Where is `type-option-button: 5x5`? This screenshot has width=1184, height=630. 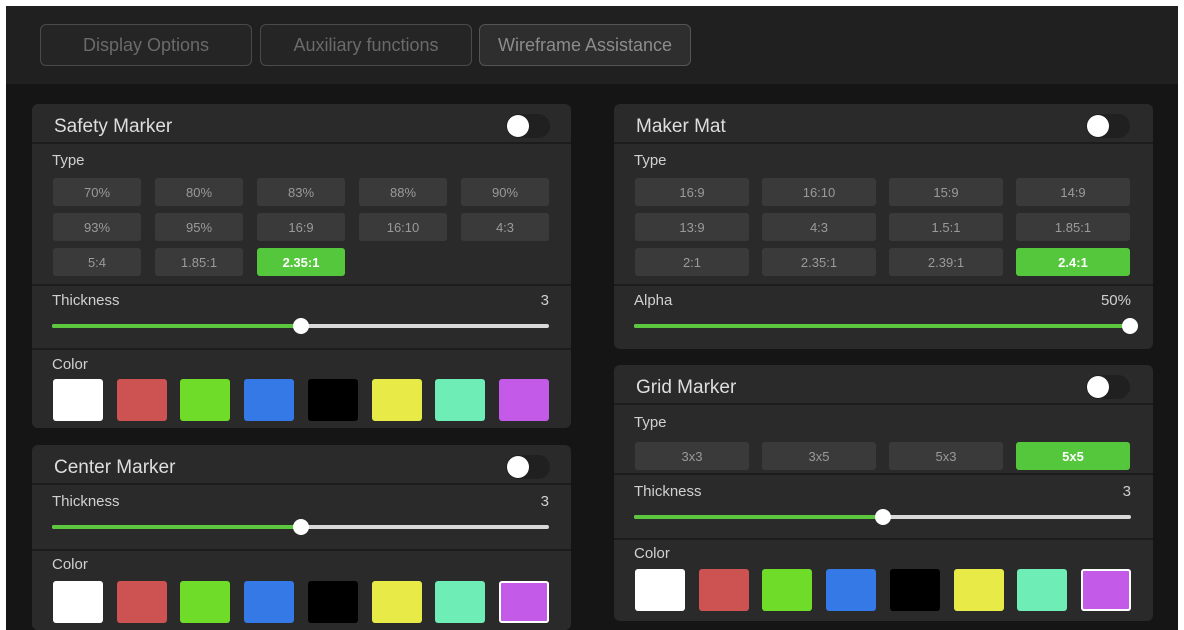 type-option-button: 5x5 is located at coordinates (1073, 456).